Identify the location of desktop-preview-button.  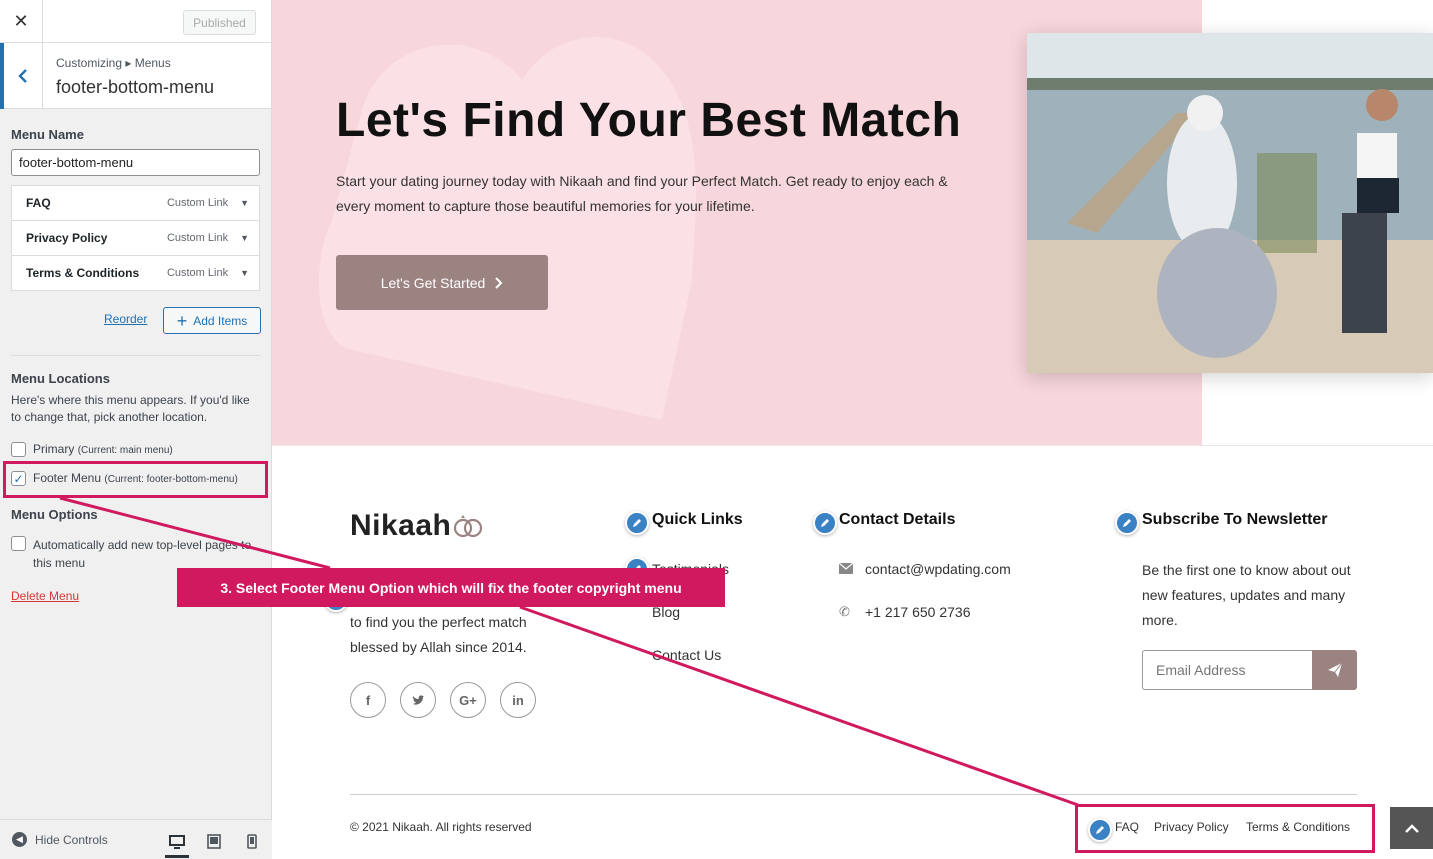
(177, 844).